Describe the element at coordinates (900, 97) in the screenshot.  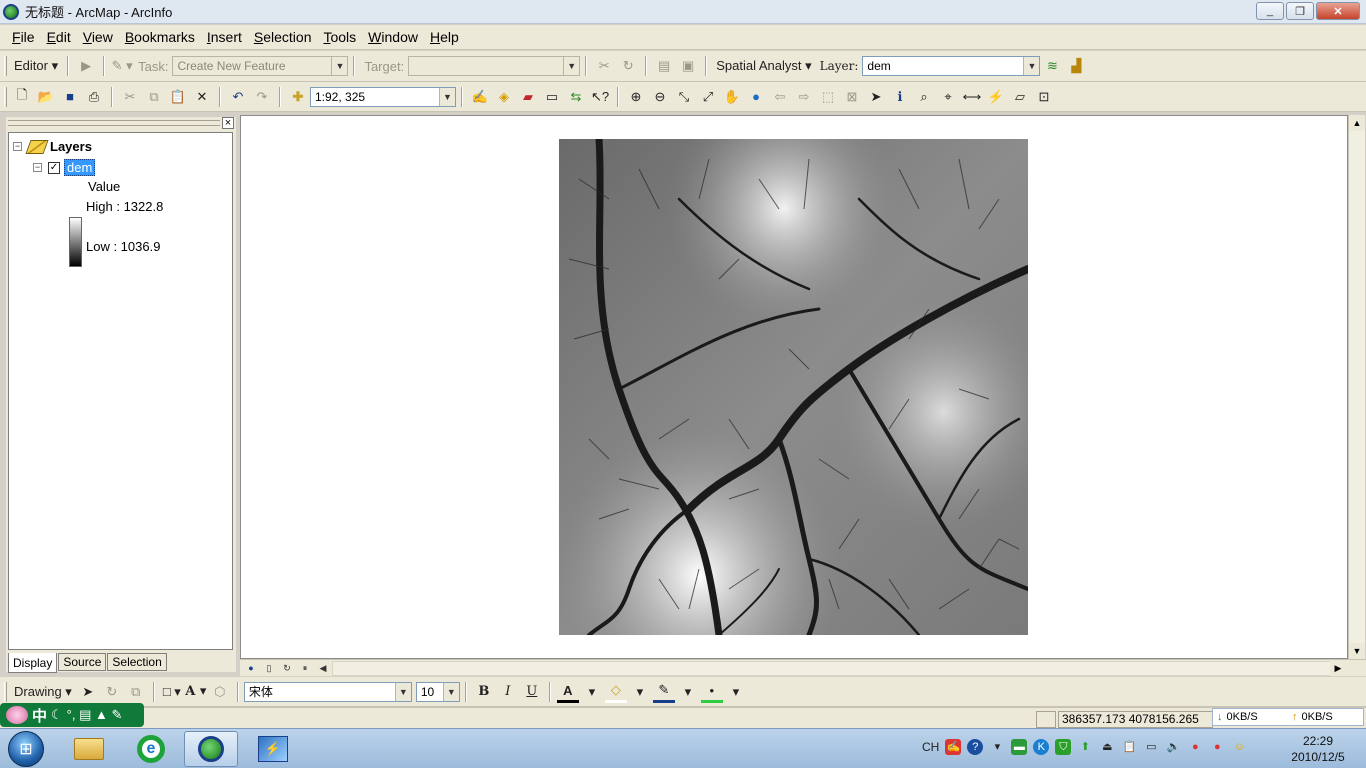
I see `identify-icon: ℹ` at that location.